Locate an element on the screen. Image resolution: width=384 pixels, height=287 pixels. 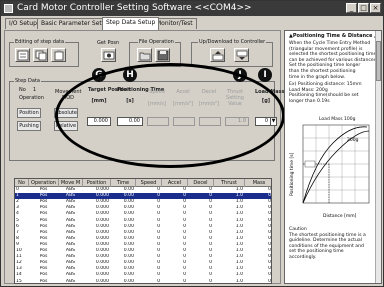
up-download-label: Up/Download to Controller is located at coordinates (232, 42).